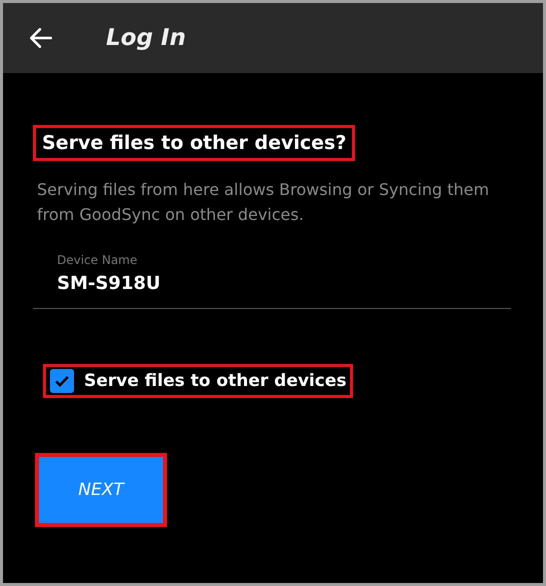 Image resolution: width=546 pixels, height=586 pixels. Describe the element at coordinates (272, 281) in the screenshot. I see `device-name-field: Device Name SM-S918U` at that location.